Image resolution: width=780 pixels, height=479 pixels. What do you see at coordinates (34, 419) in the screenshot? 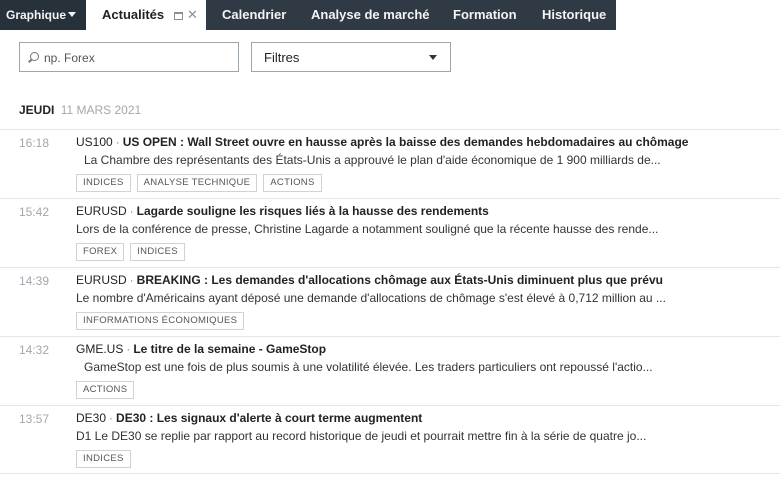
I see `news-time: 13:57` at bounding box center [34, 419].